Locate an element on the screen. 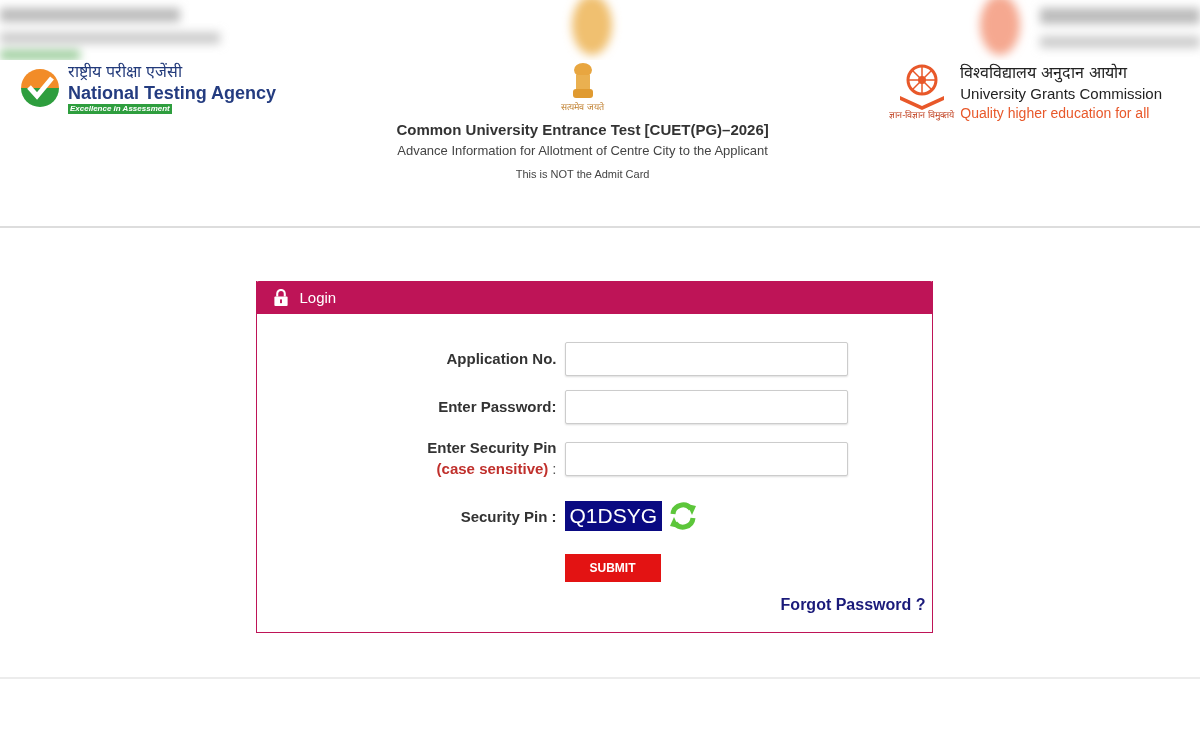 This screenshot has width=1200, height=738. label-colon: : is located at coordinates (554, 468).